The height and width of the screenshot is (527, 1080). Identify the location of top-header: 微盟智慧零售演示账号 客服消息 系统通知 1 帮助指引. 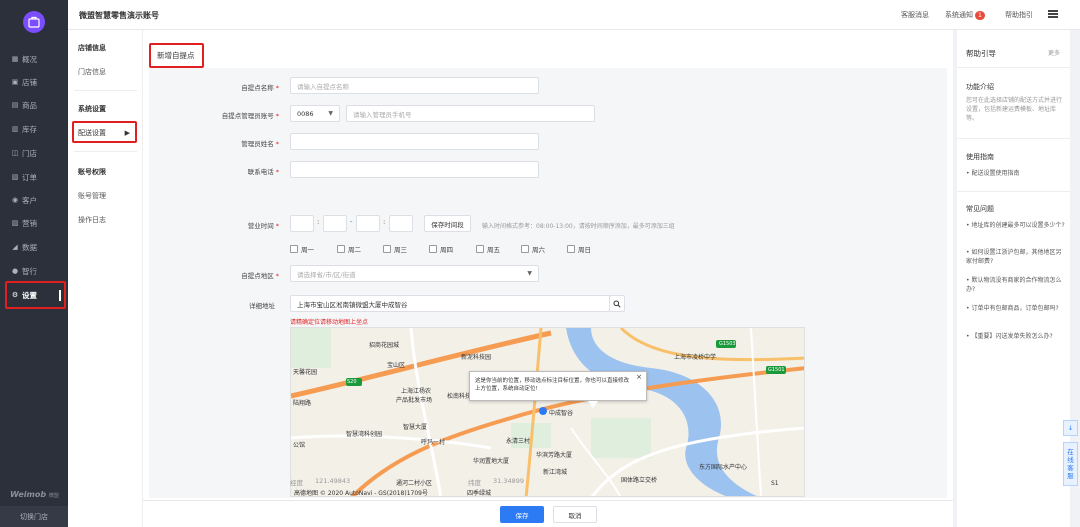
(574, 15).